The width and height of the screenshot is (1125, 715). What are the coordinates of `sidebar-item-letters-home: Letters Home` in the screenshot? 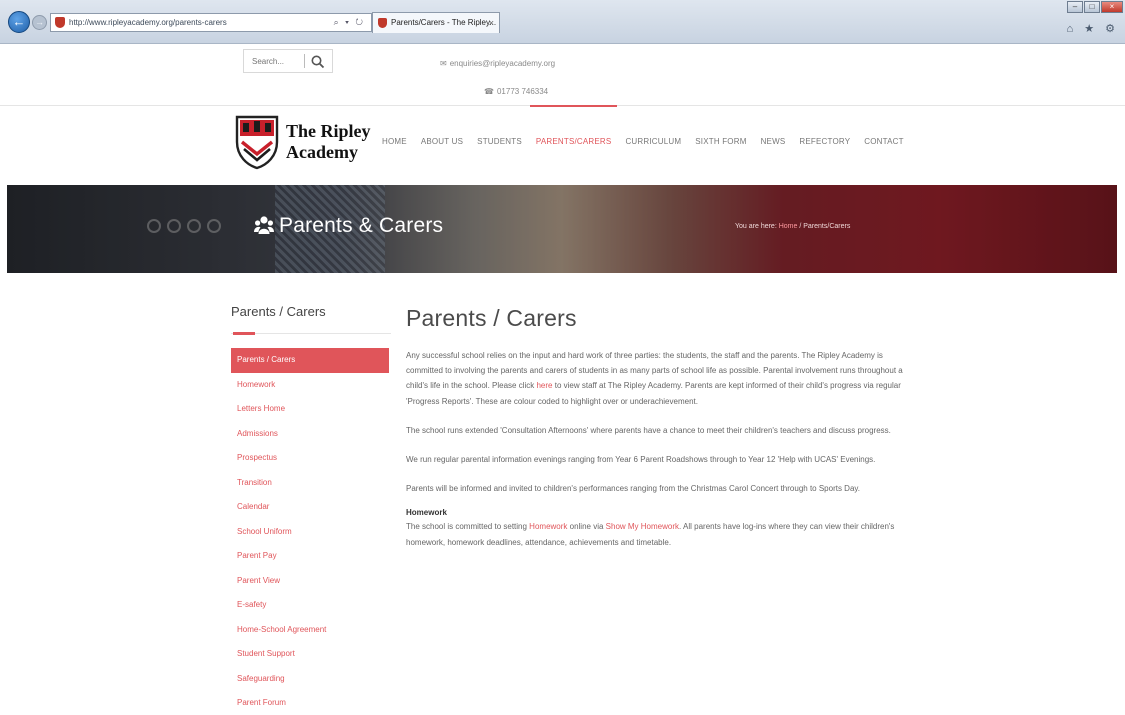 It's located at (311, 409).